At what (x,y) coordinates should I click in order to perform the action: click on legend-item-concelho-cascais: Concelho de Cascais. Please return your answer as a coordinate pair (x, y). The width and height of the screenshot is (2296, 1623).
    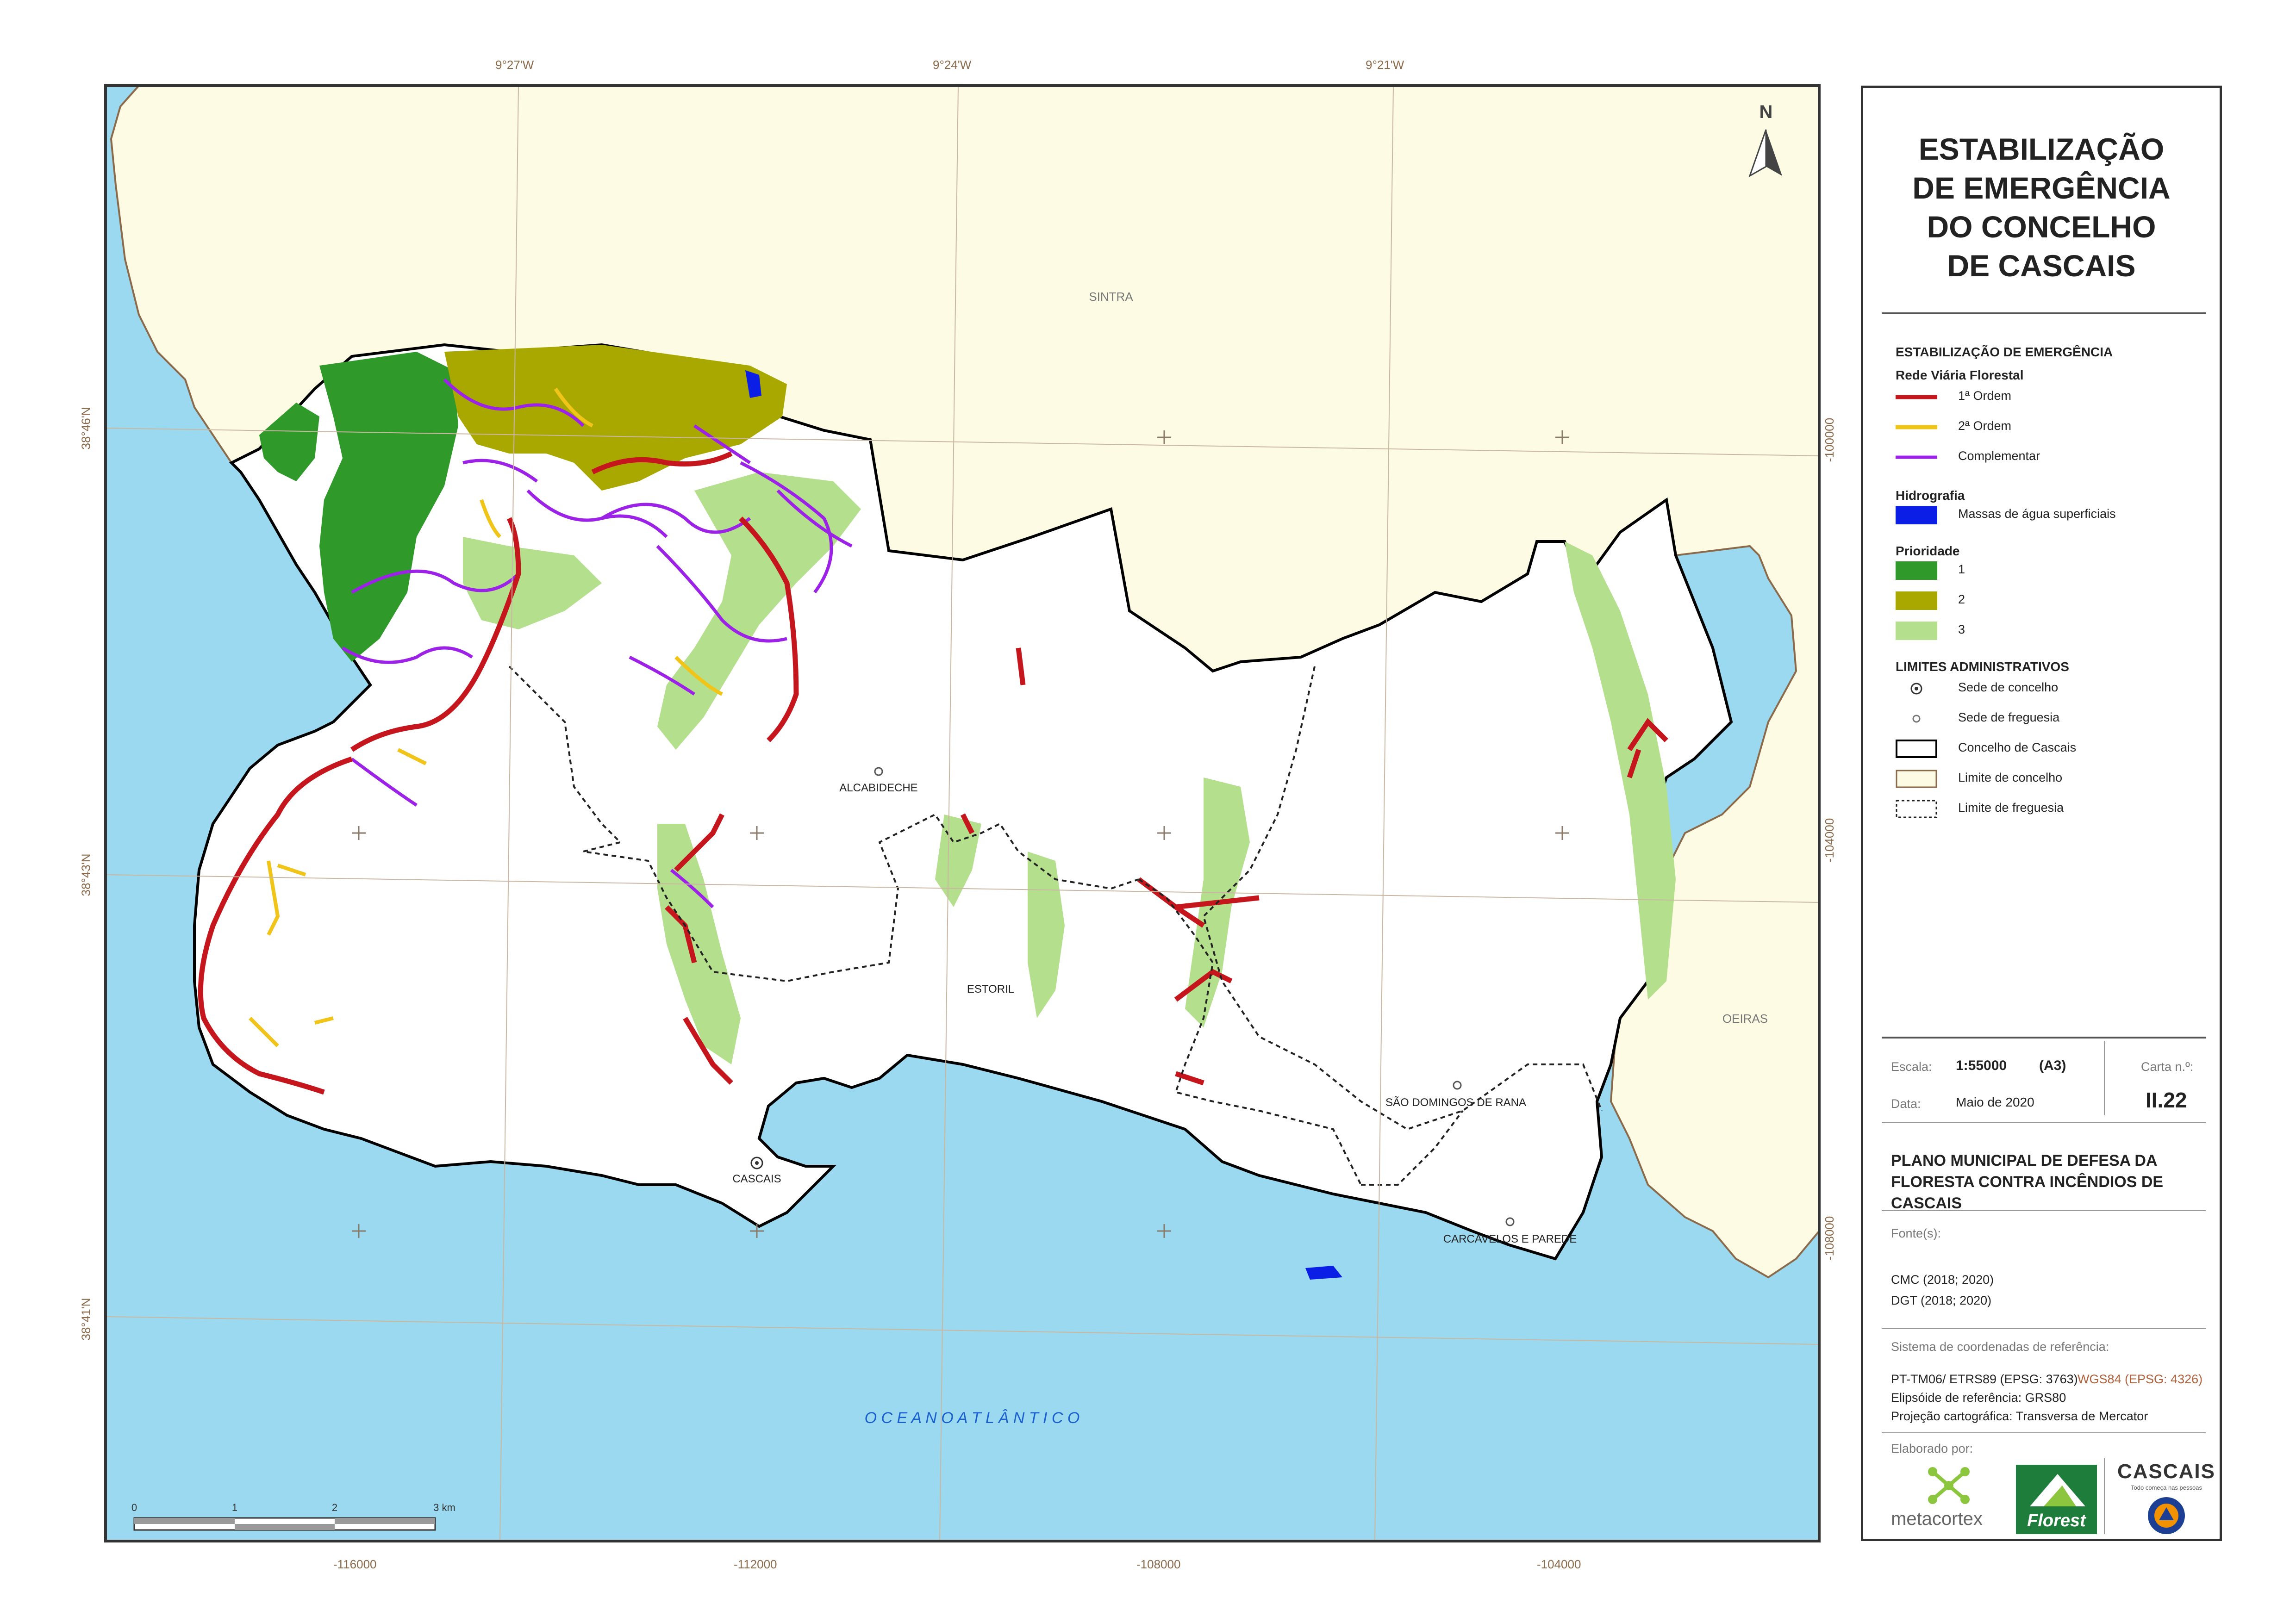
    Looking at the image, I should click on (2053, 748).